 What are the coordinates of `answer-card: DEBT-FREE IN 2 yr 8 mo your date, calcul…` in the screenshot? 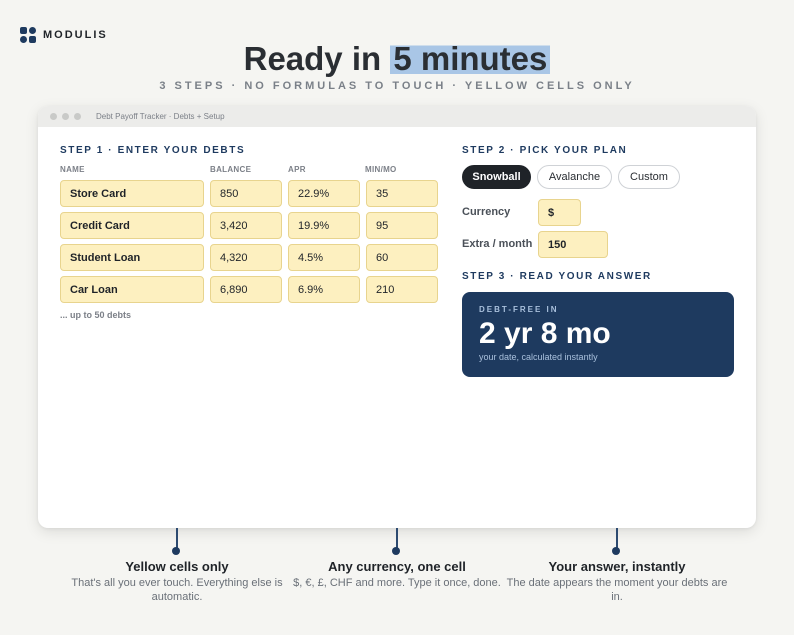 It's located at (598, 334).